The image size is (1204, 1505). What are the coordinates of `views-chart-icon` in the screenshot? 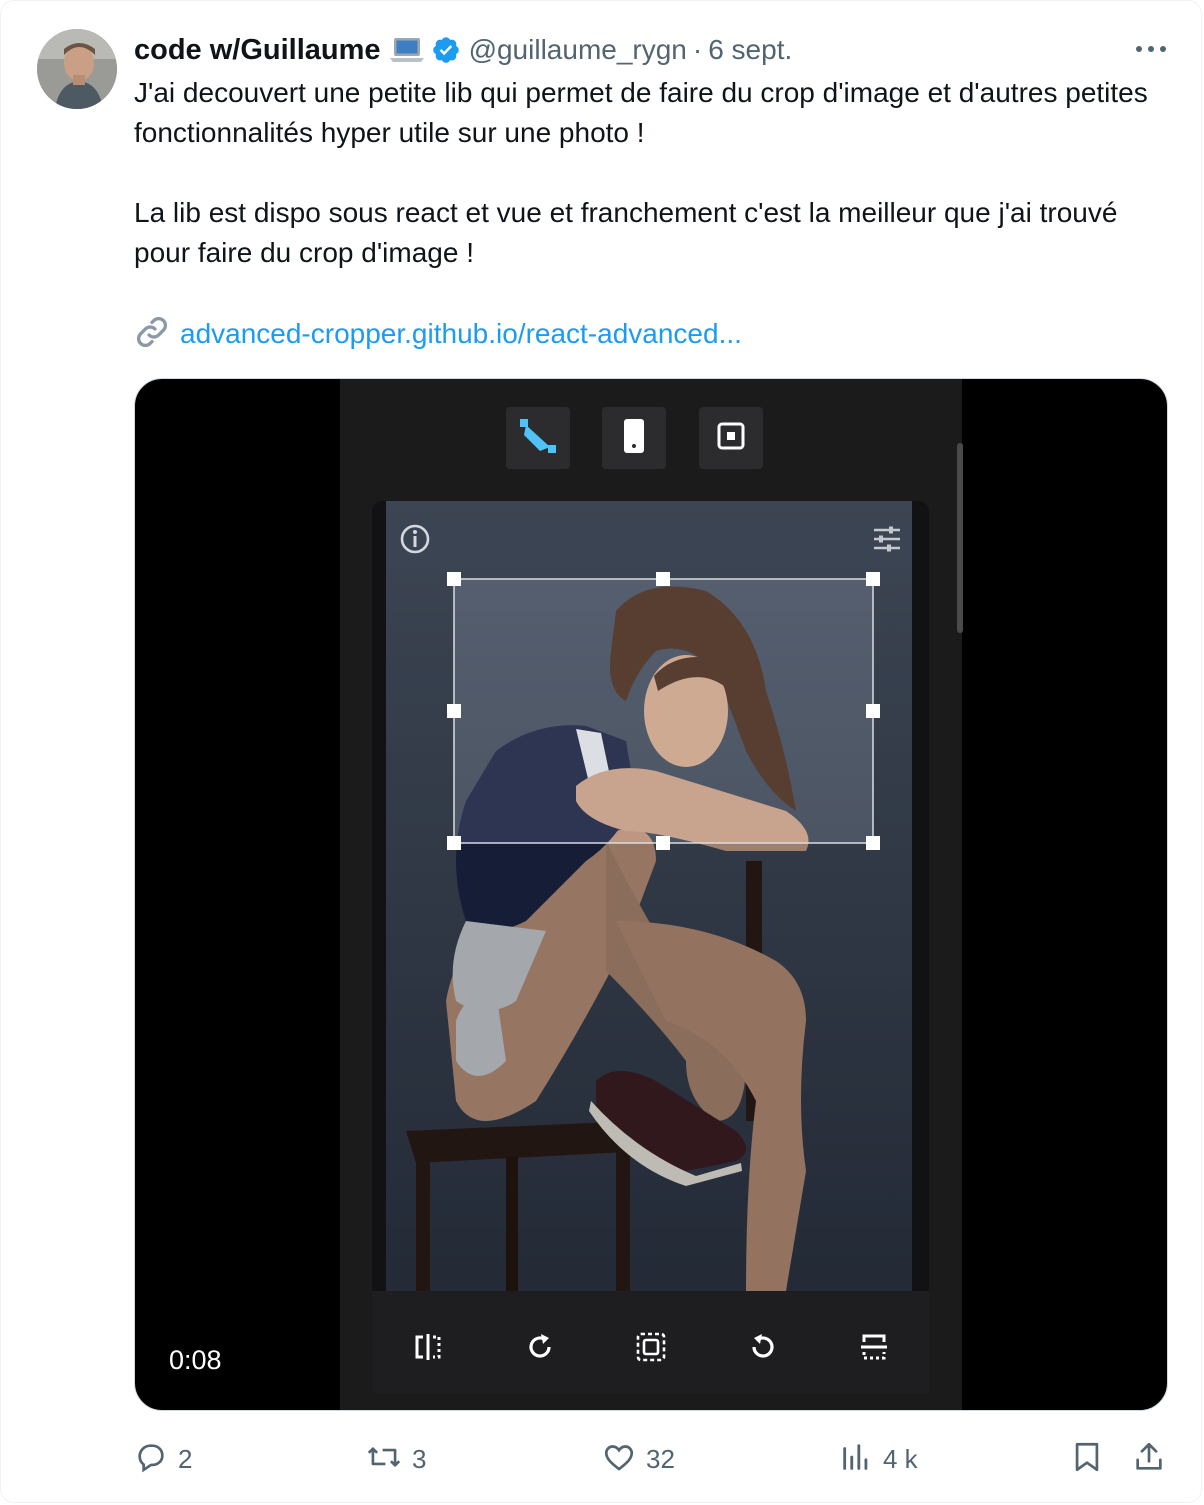 It's located at (856, 1459).